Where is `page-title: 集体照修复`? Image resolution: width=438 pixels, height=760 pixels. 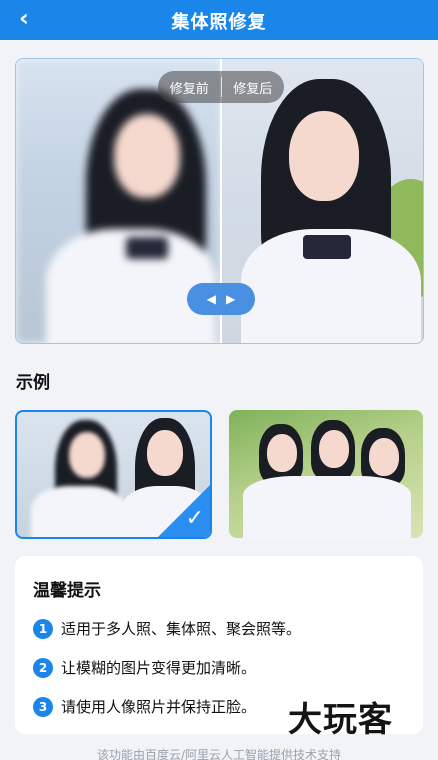 page-title: 集体照修复 is located at coordinates (219, 22).